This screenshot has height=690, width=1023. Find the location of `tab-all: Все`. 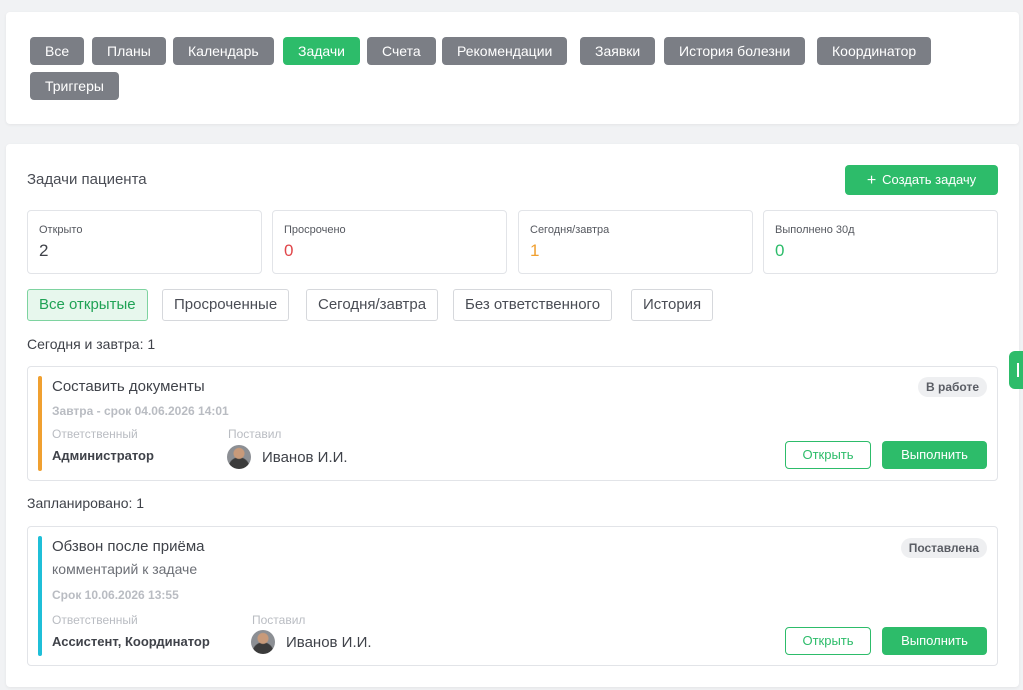

tab-all: Все is located at coordinates (57, 51).